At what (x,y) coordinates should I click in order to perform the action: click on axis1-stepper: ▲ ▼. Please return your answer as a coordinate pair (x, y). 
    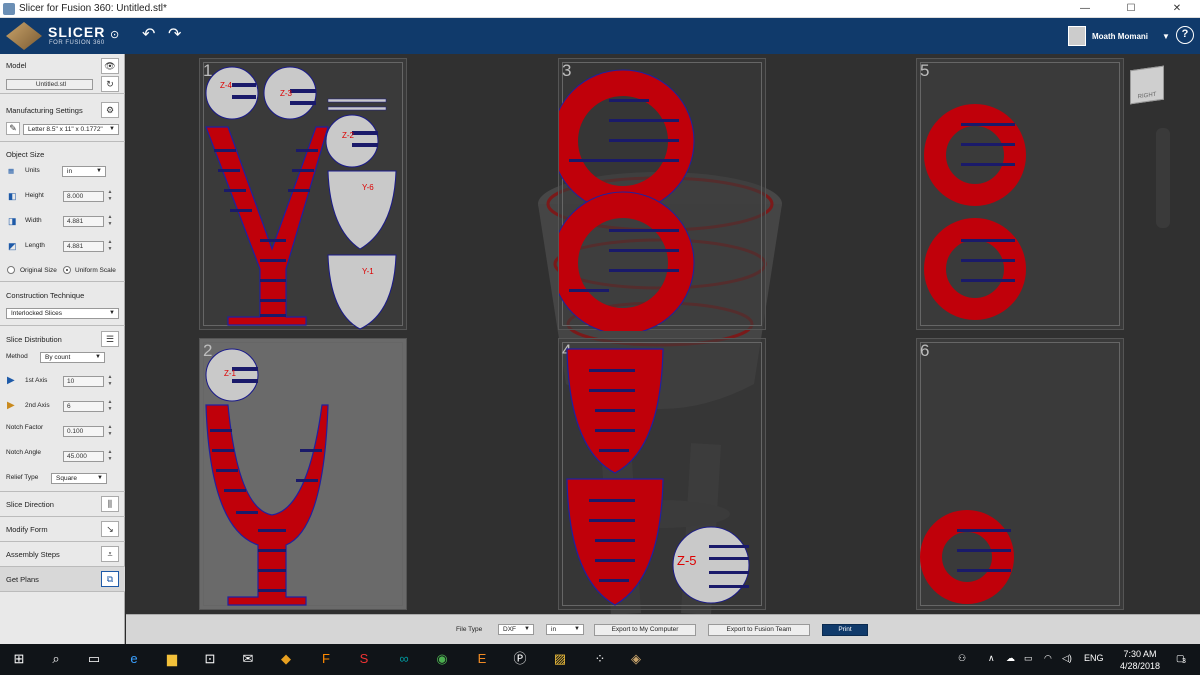
    Looking at the image, I should click on (110, 381).